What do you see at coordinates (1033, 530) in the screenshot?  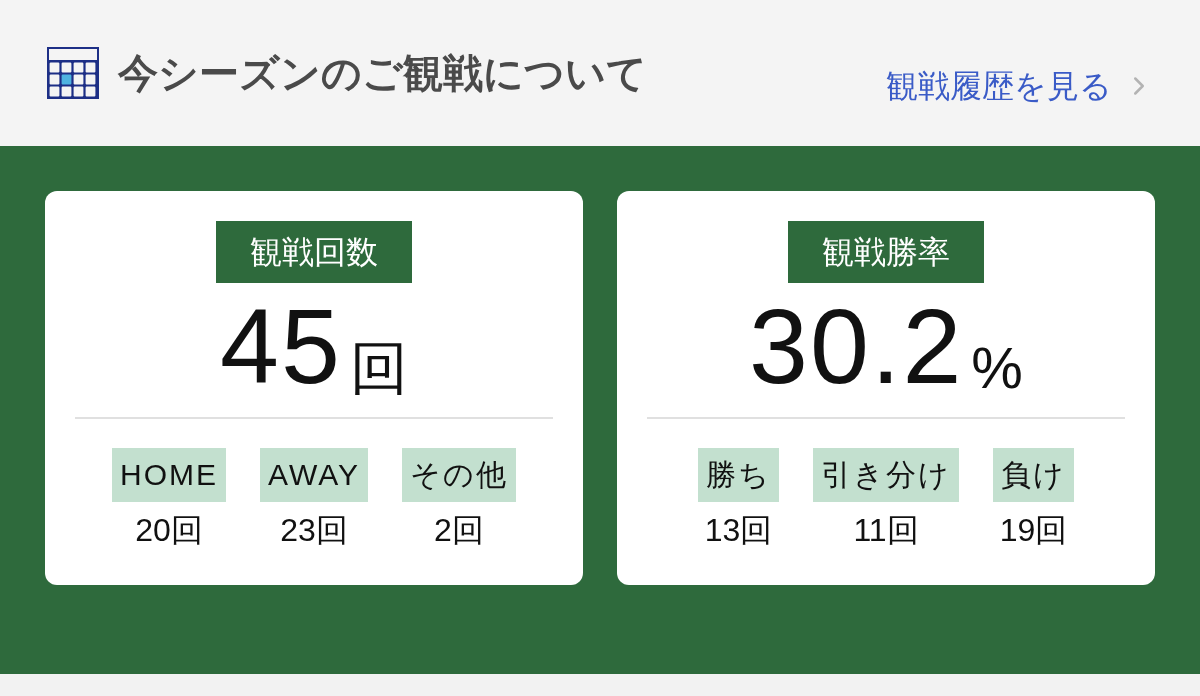 I see `breakdown-value: 19回` at bounding box center [1033, 530].